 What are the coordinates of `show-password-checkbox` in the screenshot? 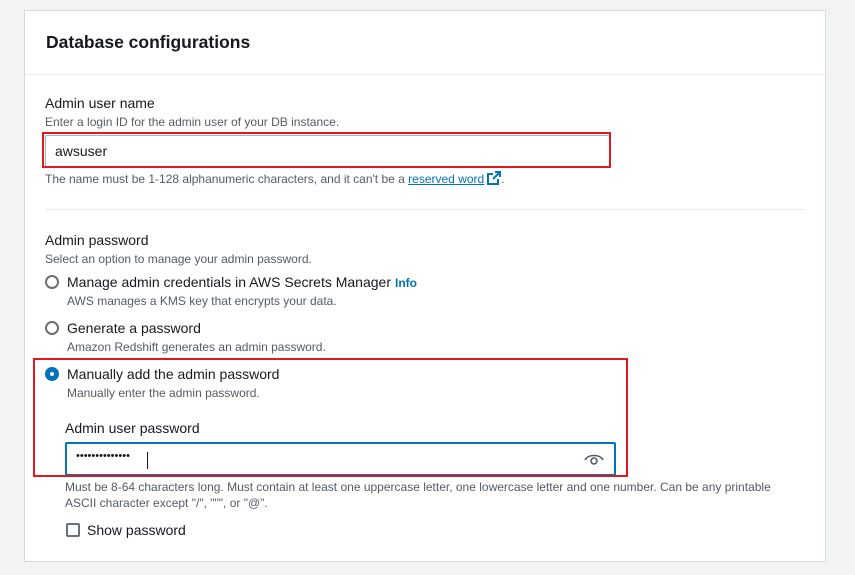 It's located at (73, 530).